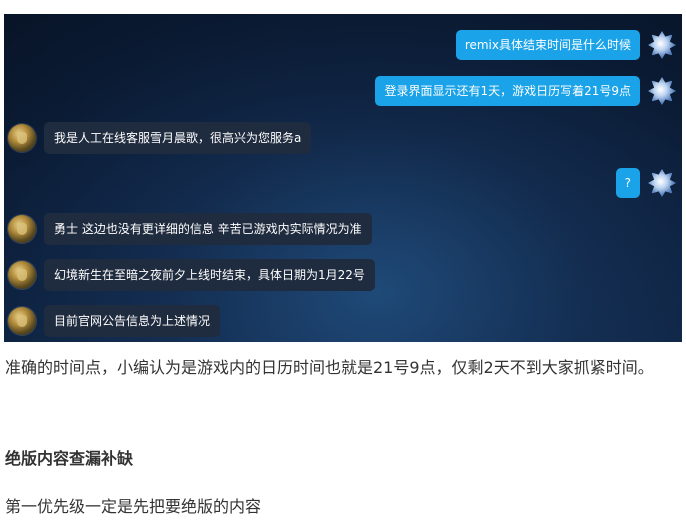  Describe the element at coordinates (547, 45) in the screenshot. I see `outgoing-message-bubble: remix具体结束时间是什么时候` at that location.